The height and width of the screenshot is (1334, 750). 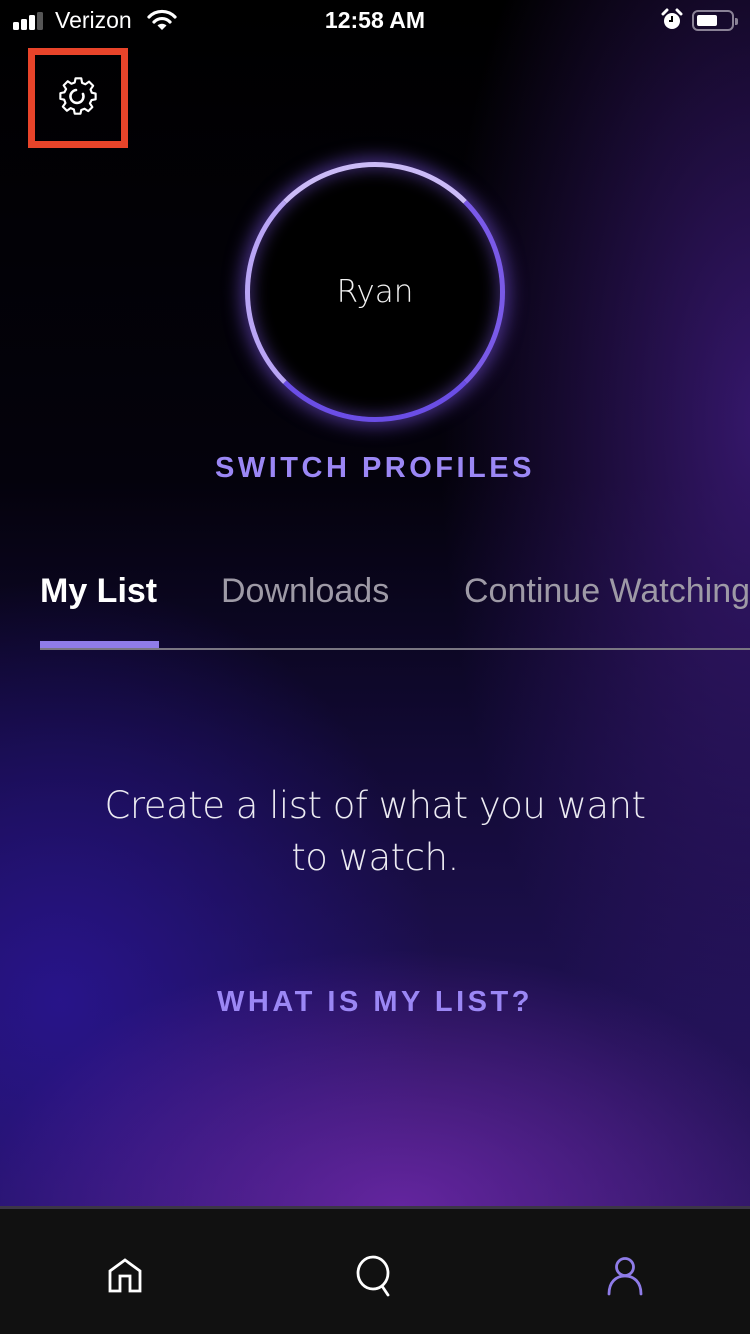 I want to click on nav-home, so click(x=125, y=1278).